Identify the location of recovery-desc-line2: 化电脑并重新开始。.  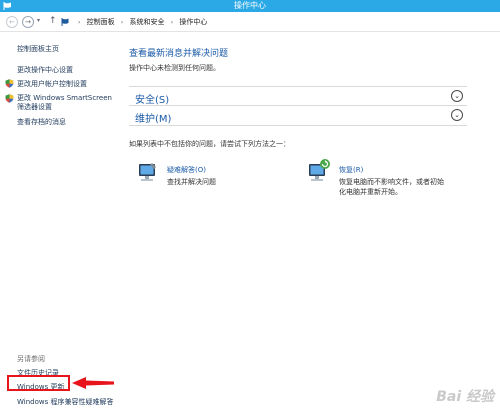
(370, 192).